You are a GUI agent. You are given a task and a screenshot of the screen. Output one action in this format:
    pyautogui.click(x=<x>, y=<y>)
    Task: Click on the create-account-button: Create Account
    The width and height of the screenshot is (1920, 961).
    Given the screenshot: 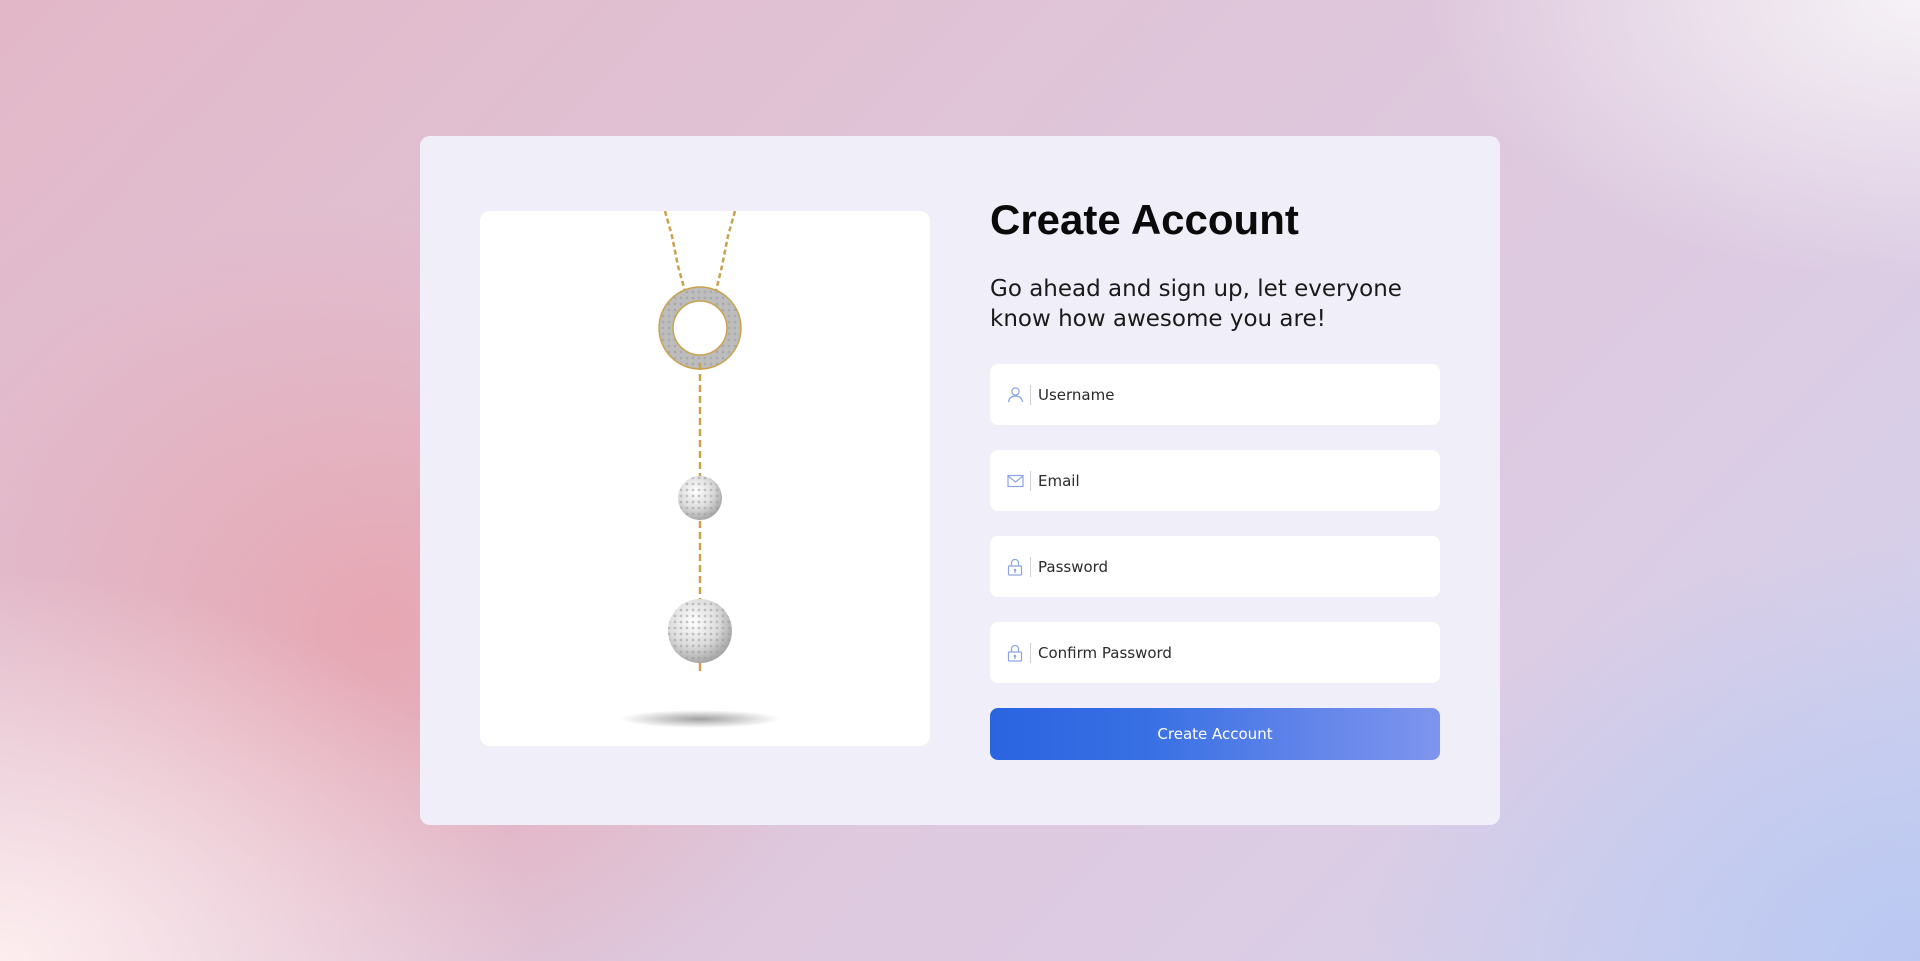 What is the action you would take?
    pyautogui.click(x=1215, y=734)
    